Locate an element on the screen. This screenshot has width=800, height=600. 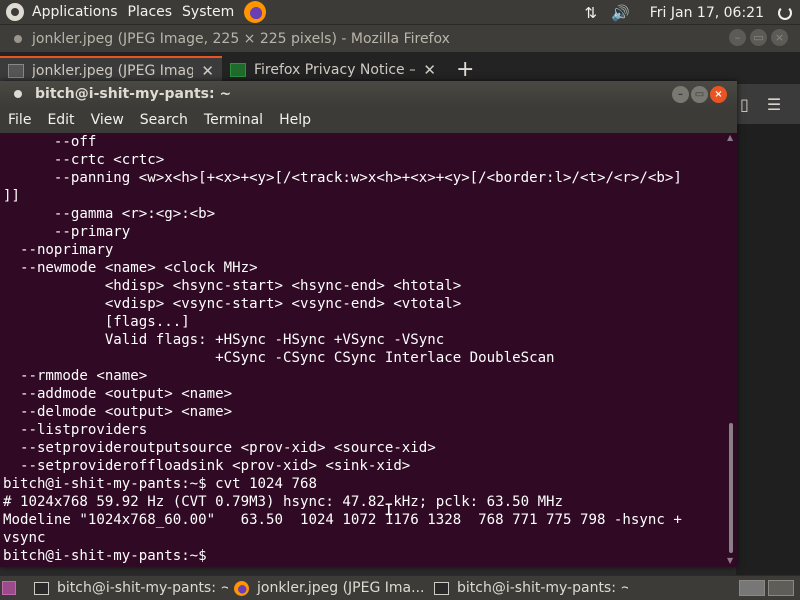
show-desktop-icon is located at coordinates (9, 588).